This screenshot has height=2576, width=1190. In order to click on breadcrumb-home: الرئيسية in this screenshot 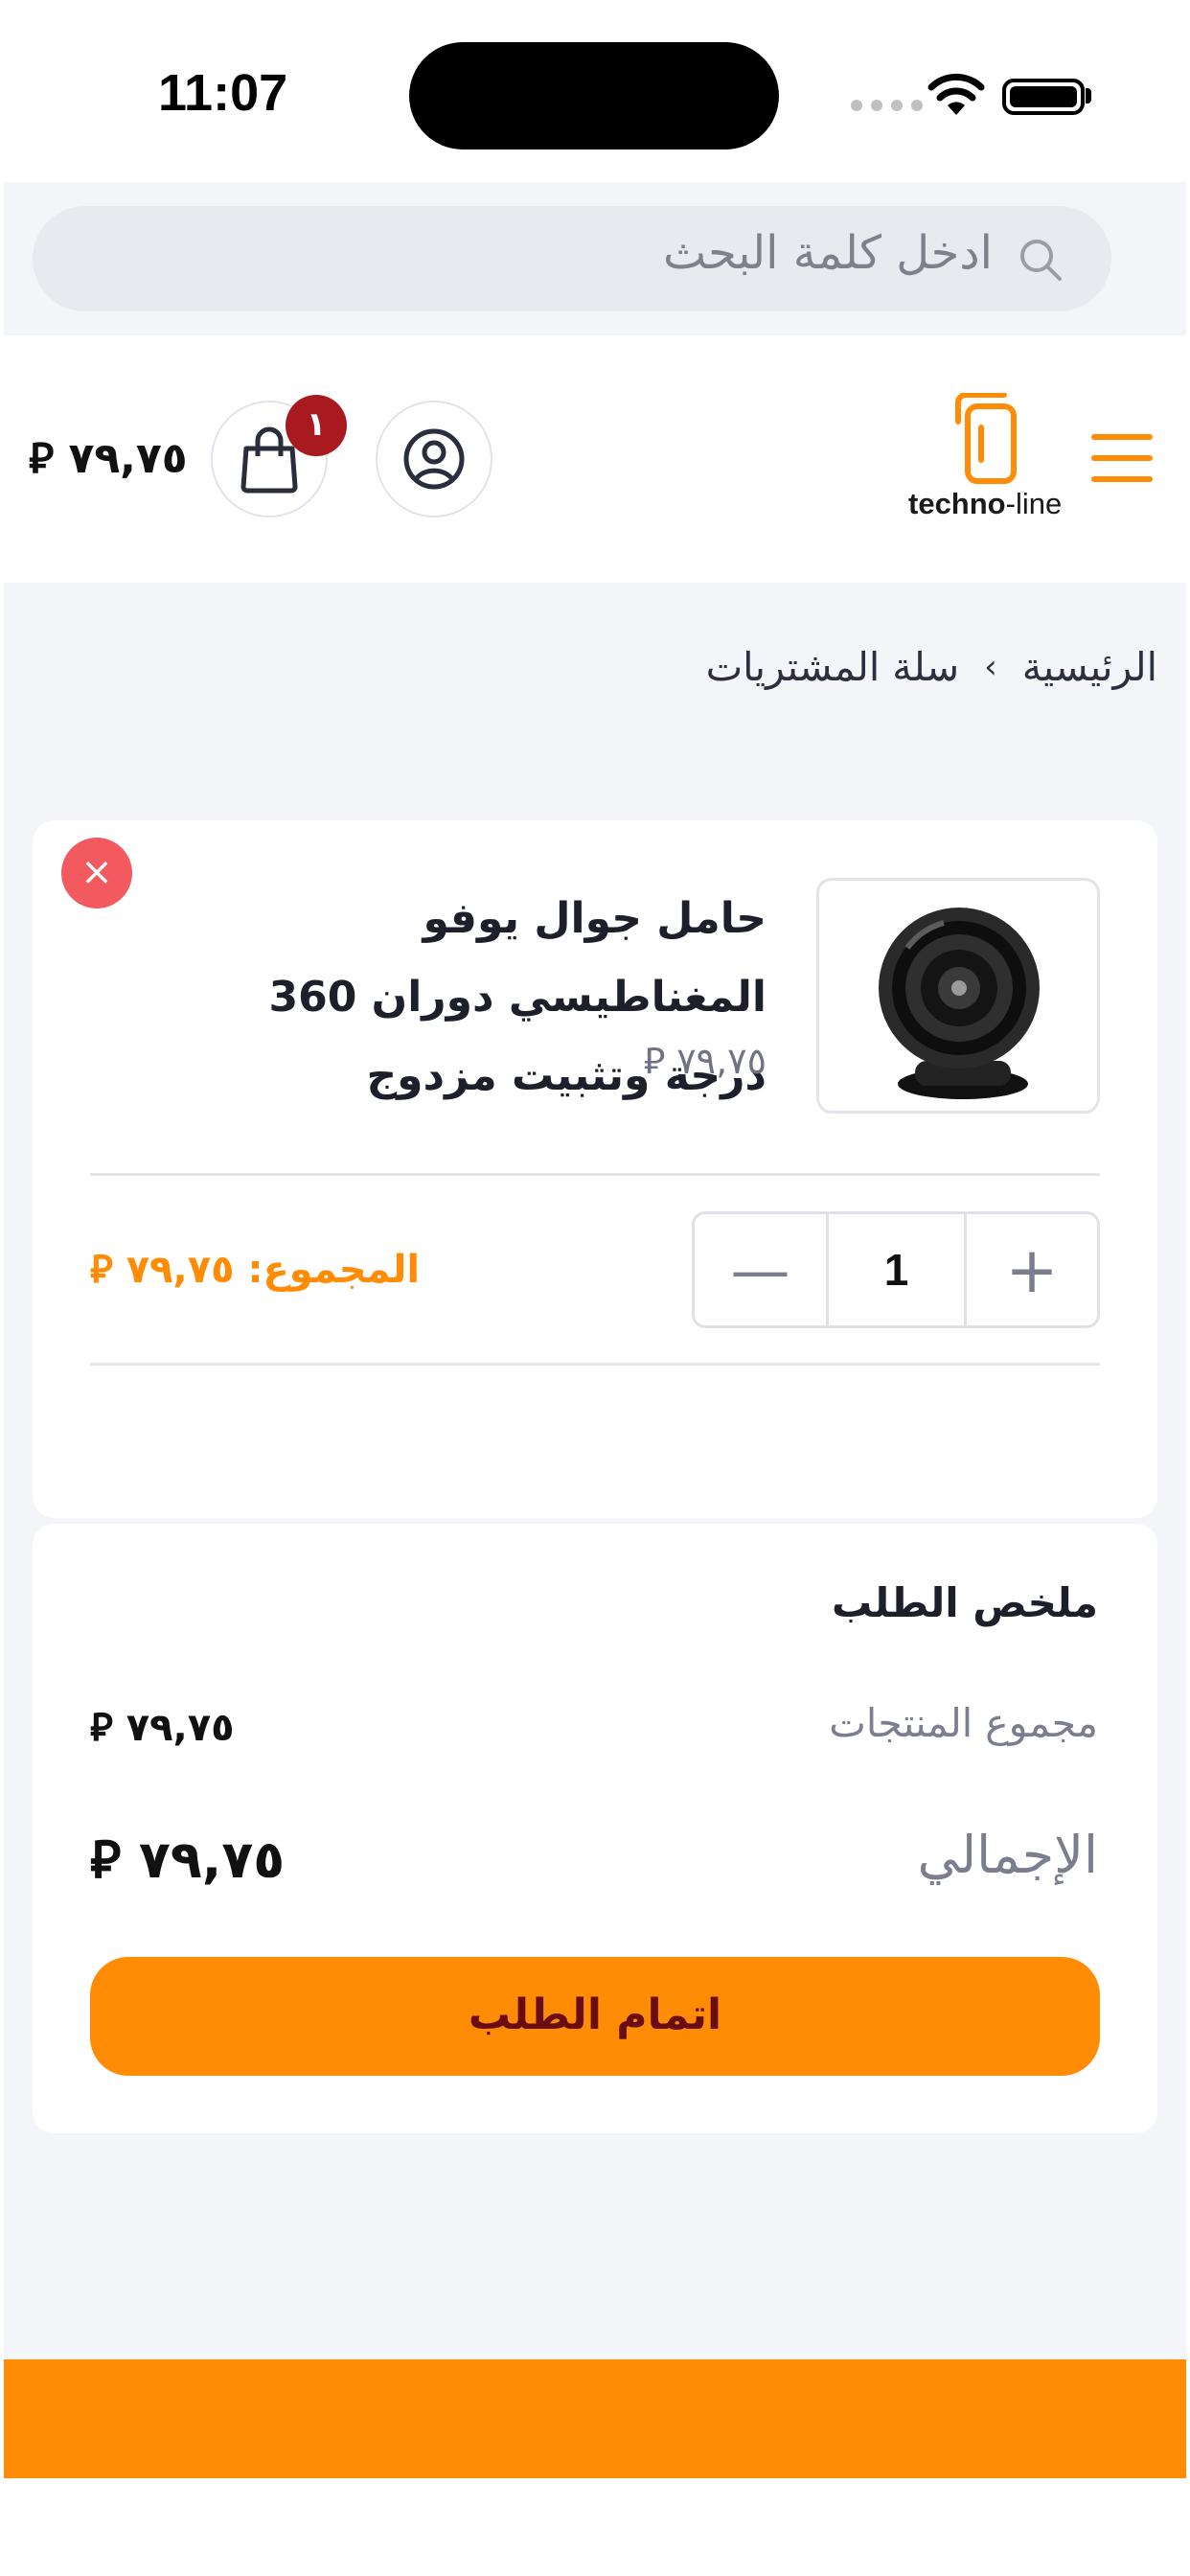, I will do `click(1090, 667)`.